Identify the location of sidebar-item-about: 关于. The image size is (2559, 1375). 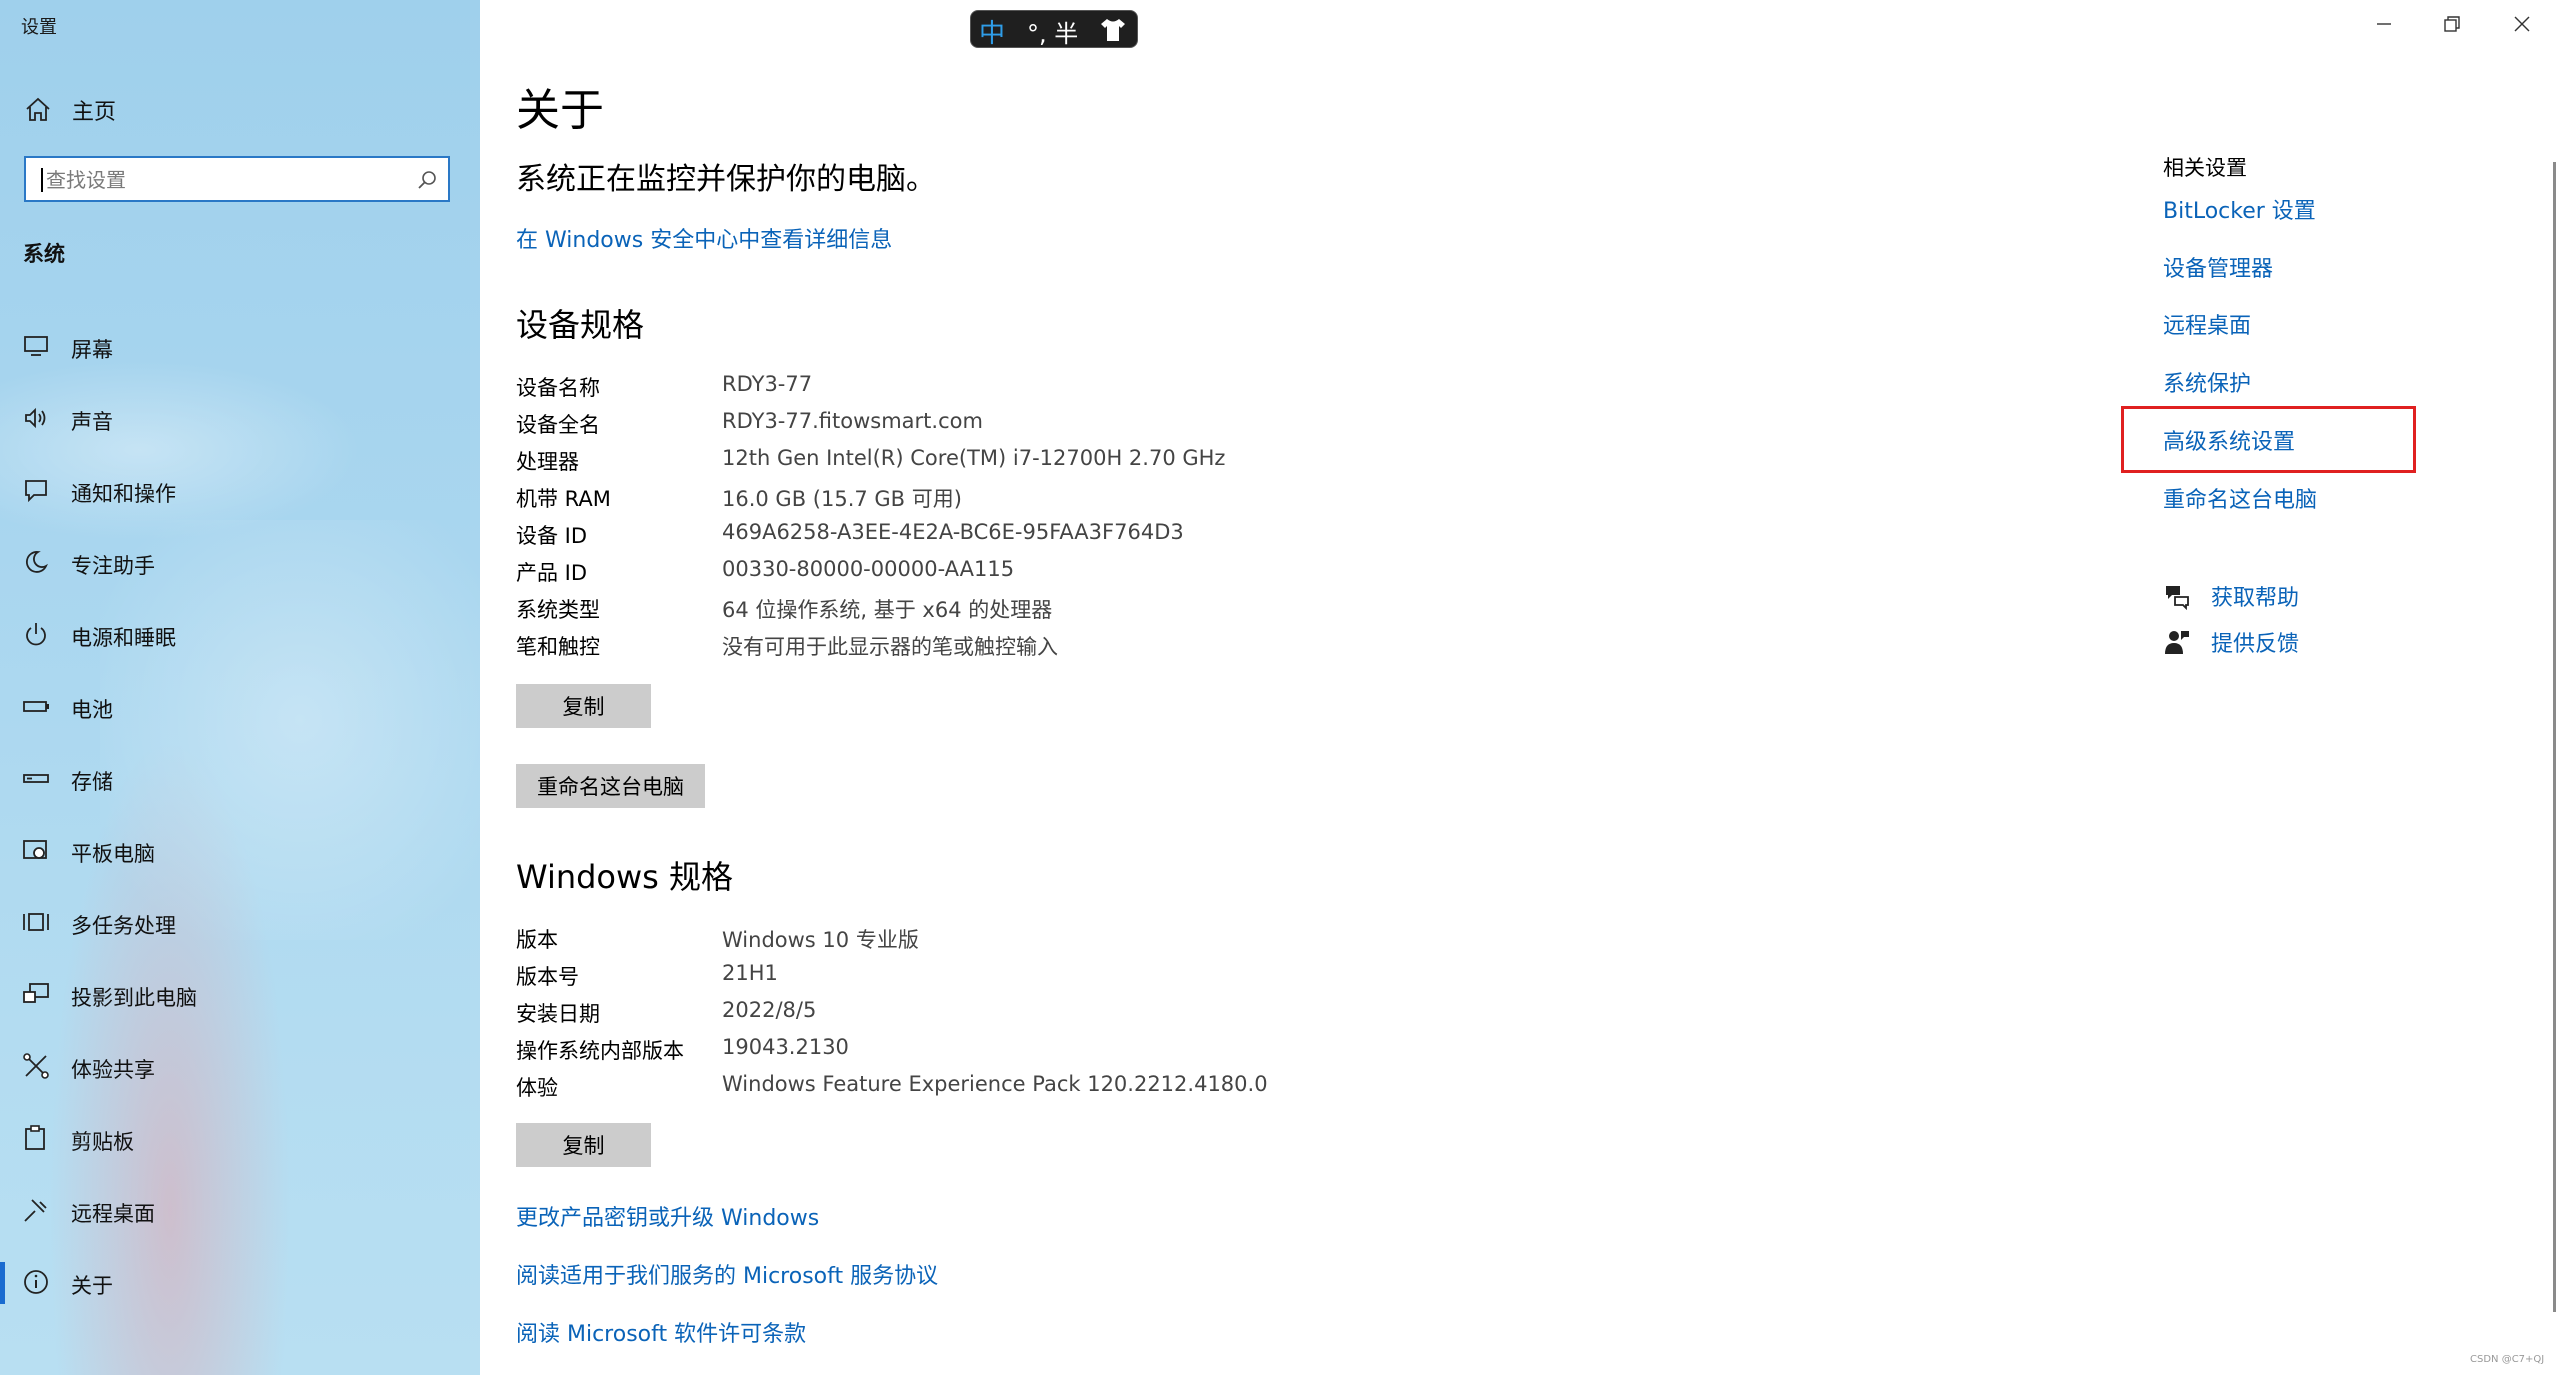
(240, 1284).